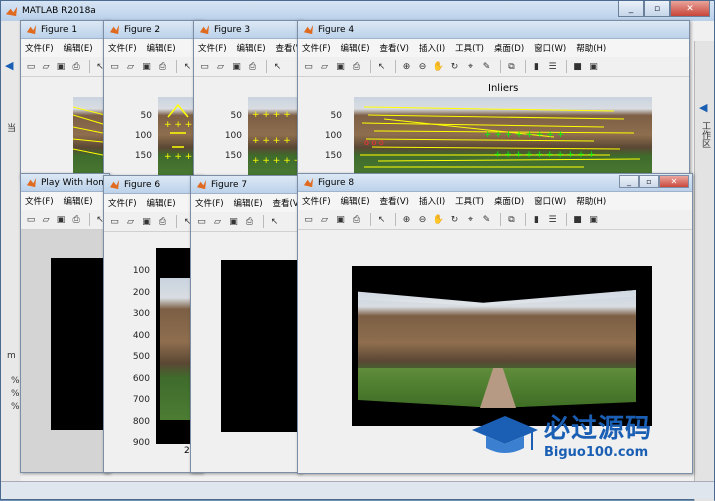  What do you see at coordinates (246, 324) in the screenshot?
I see `figure-7-window: Figure 7 文件(F) 编辑(E) 查看(V) ▭ ▱ ▣ ⎙ ↖` at bounding box center [246, 324].